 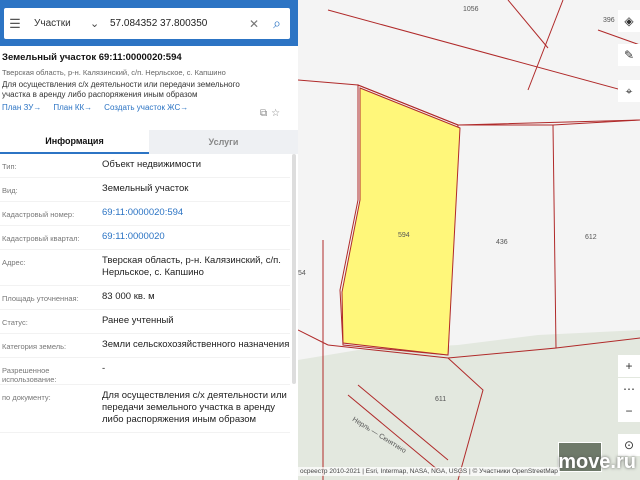 I want to click on row-value: Ранее учтенный, so click(x=138, y=320).